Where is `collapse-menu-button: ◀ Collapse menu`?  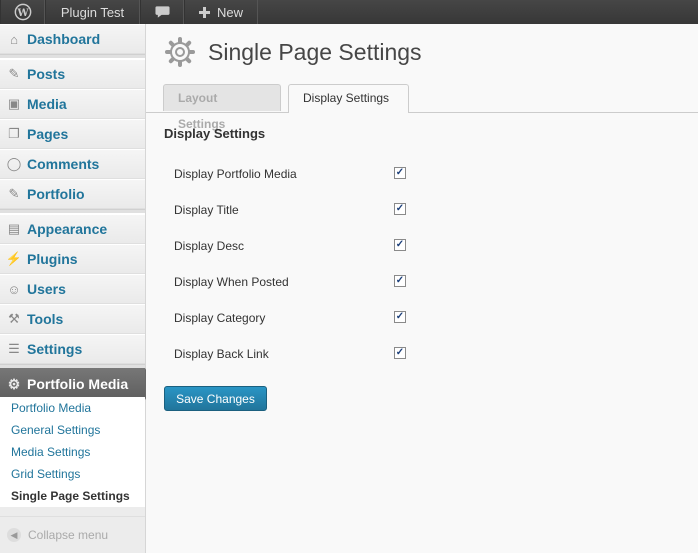 collapse-menu-button: ◀ Collapse menu is located at coordinates (72, 534).